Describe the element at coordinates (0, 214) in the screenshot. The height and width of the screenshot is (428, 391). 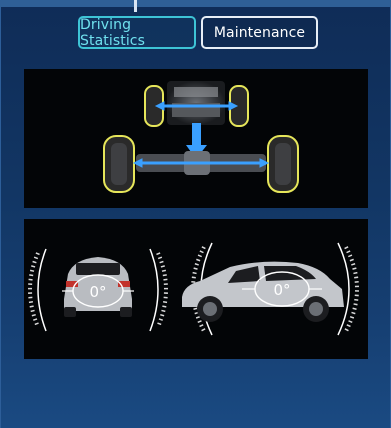
I see `left-frame-edge` at that location.